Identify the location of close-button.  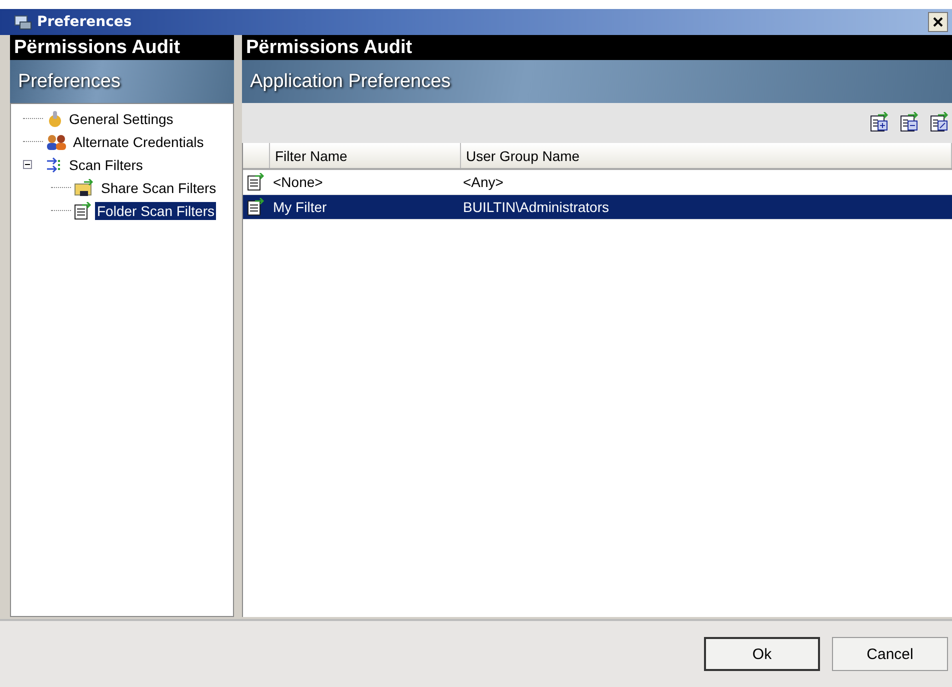
(938, 22).